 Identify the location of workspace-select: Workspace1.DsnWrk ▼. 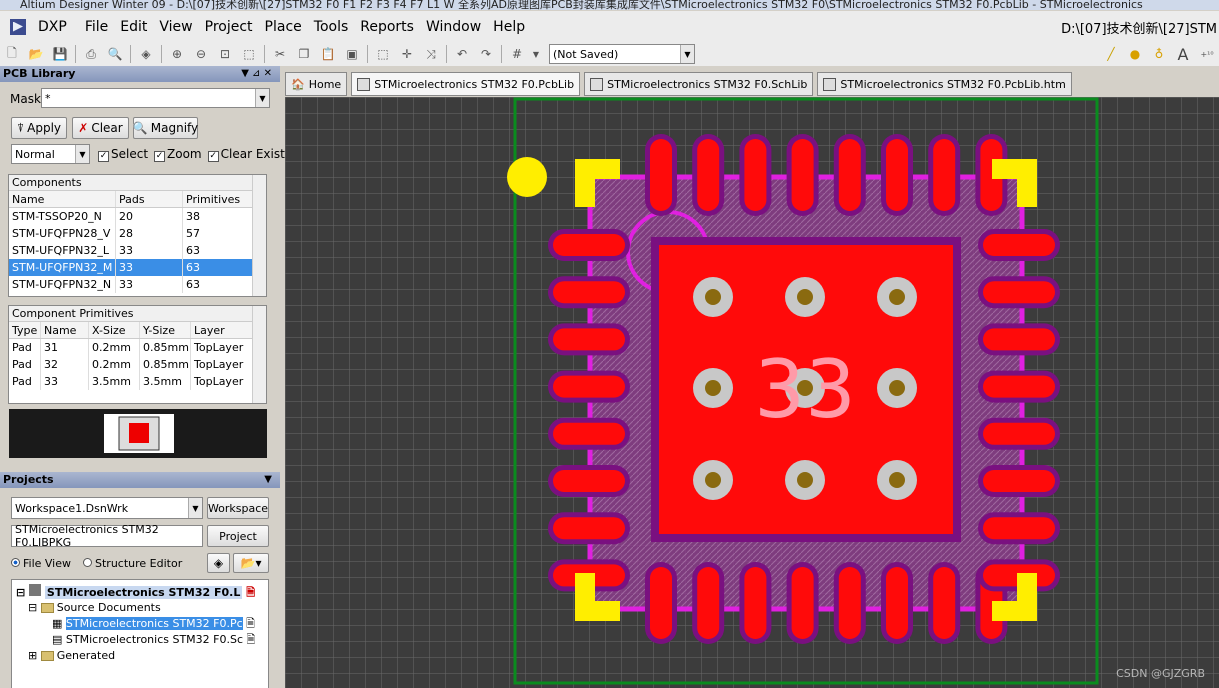
(107, 508).